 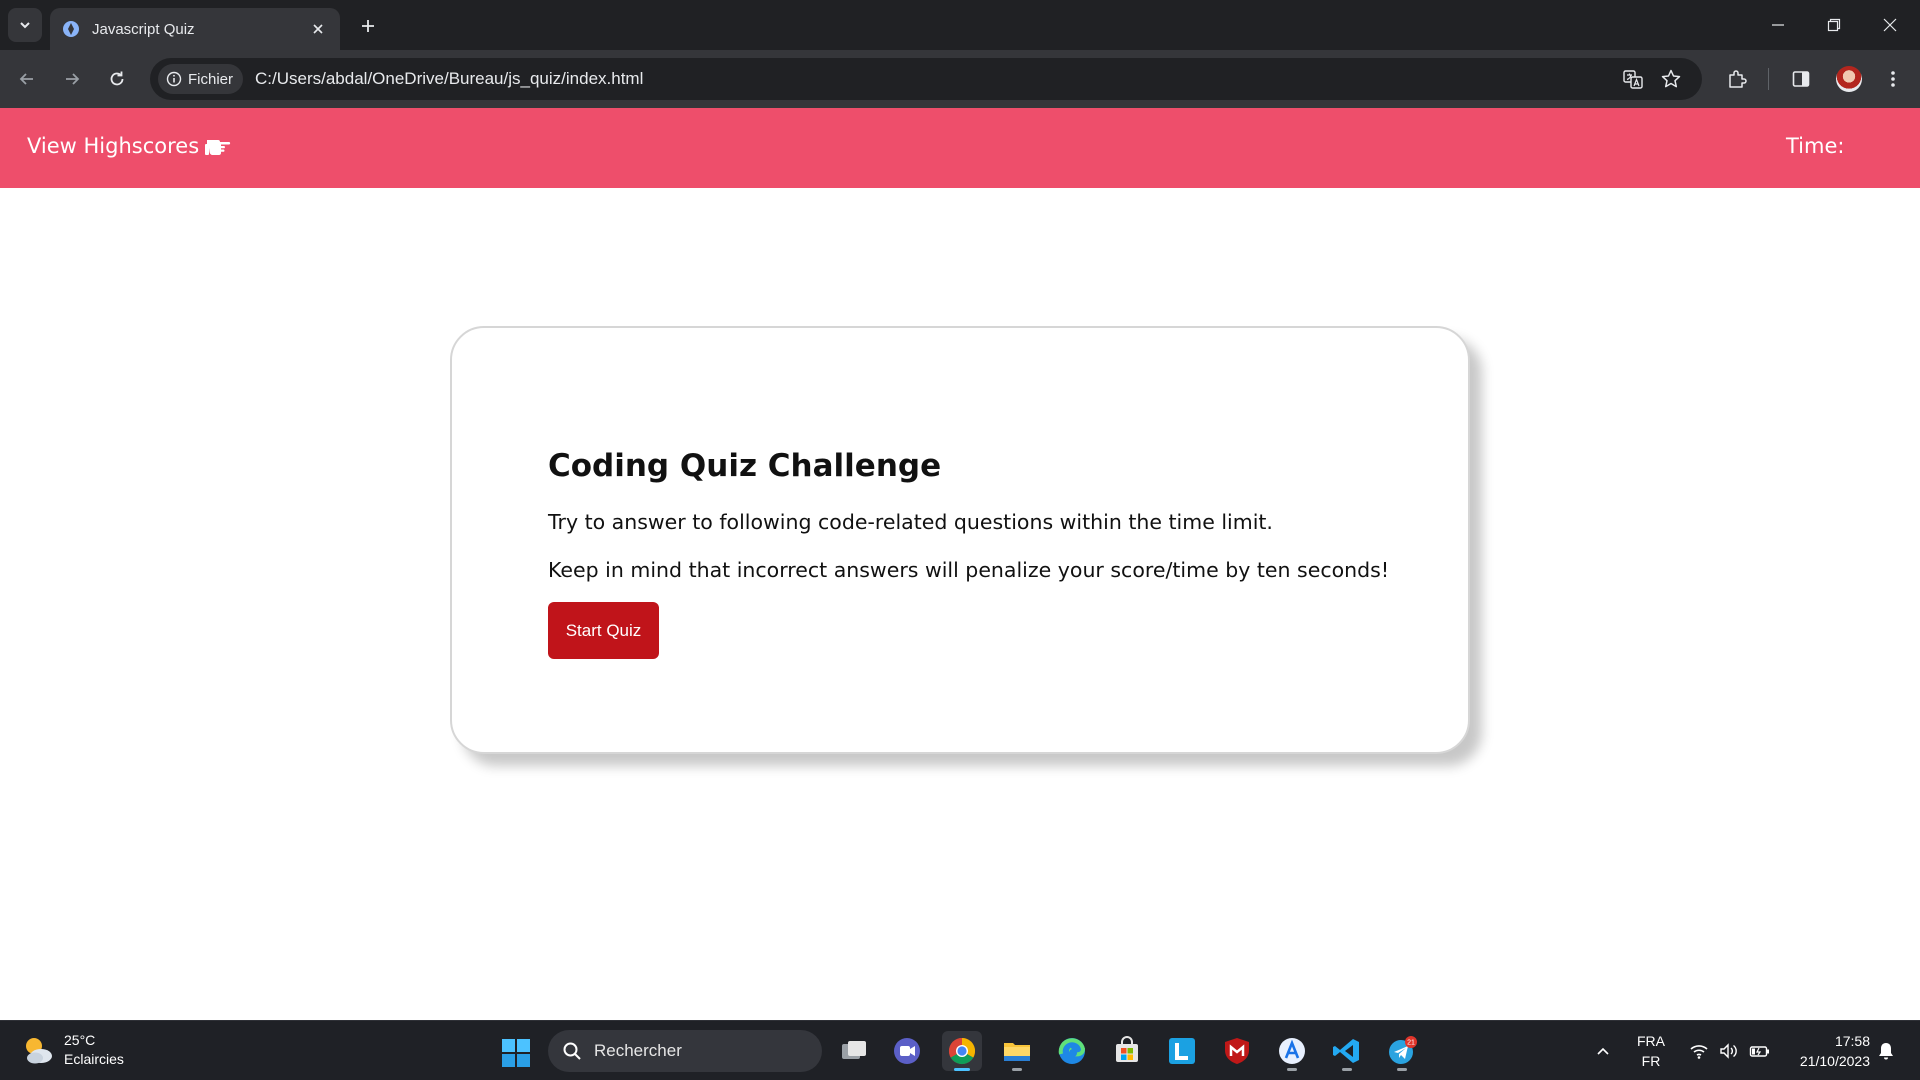 I want to click on app-a-icon, so click(x=1292, y=1051).